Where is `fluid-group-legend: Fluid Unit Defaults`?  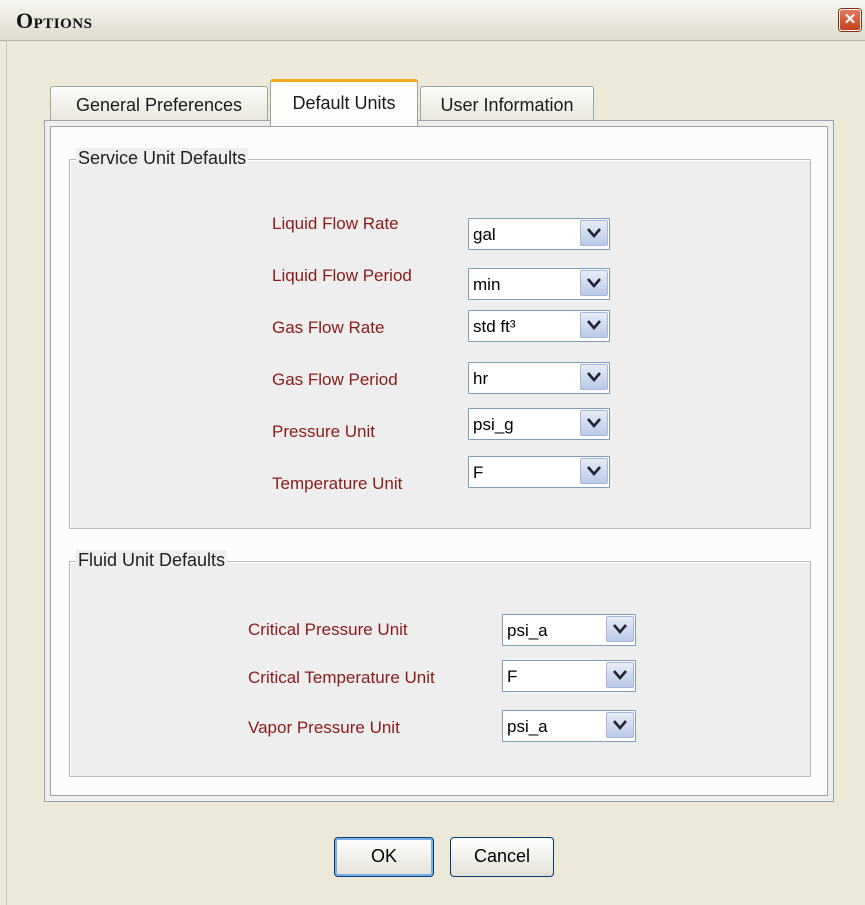 fluid-group-legend: Fluid Unit Defaults is located at coordinates (152, 560).